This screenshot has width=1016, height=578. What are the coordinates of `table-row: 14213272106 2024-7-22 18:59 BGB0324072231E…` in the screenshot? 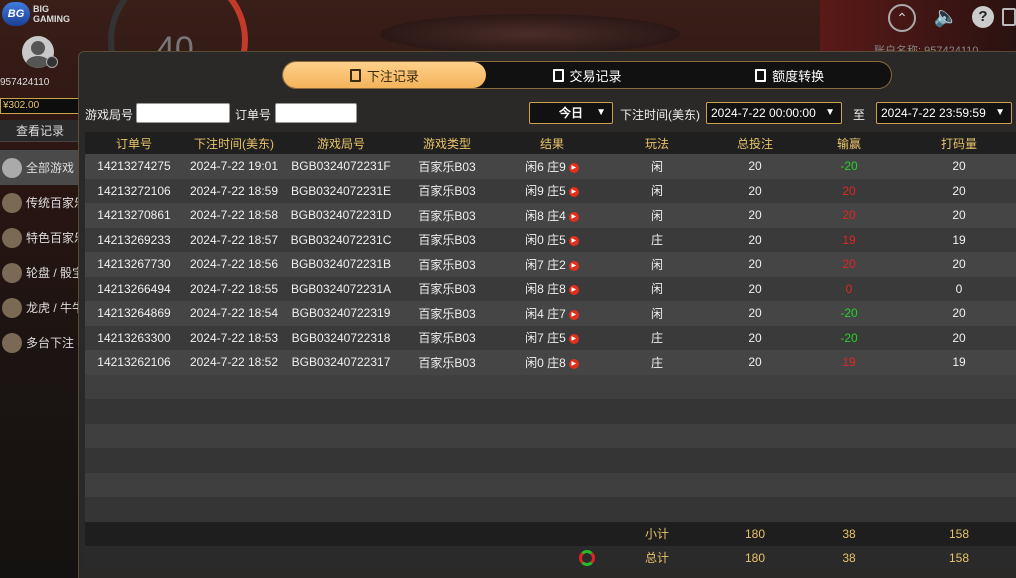 It's located at (550, 190).